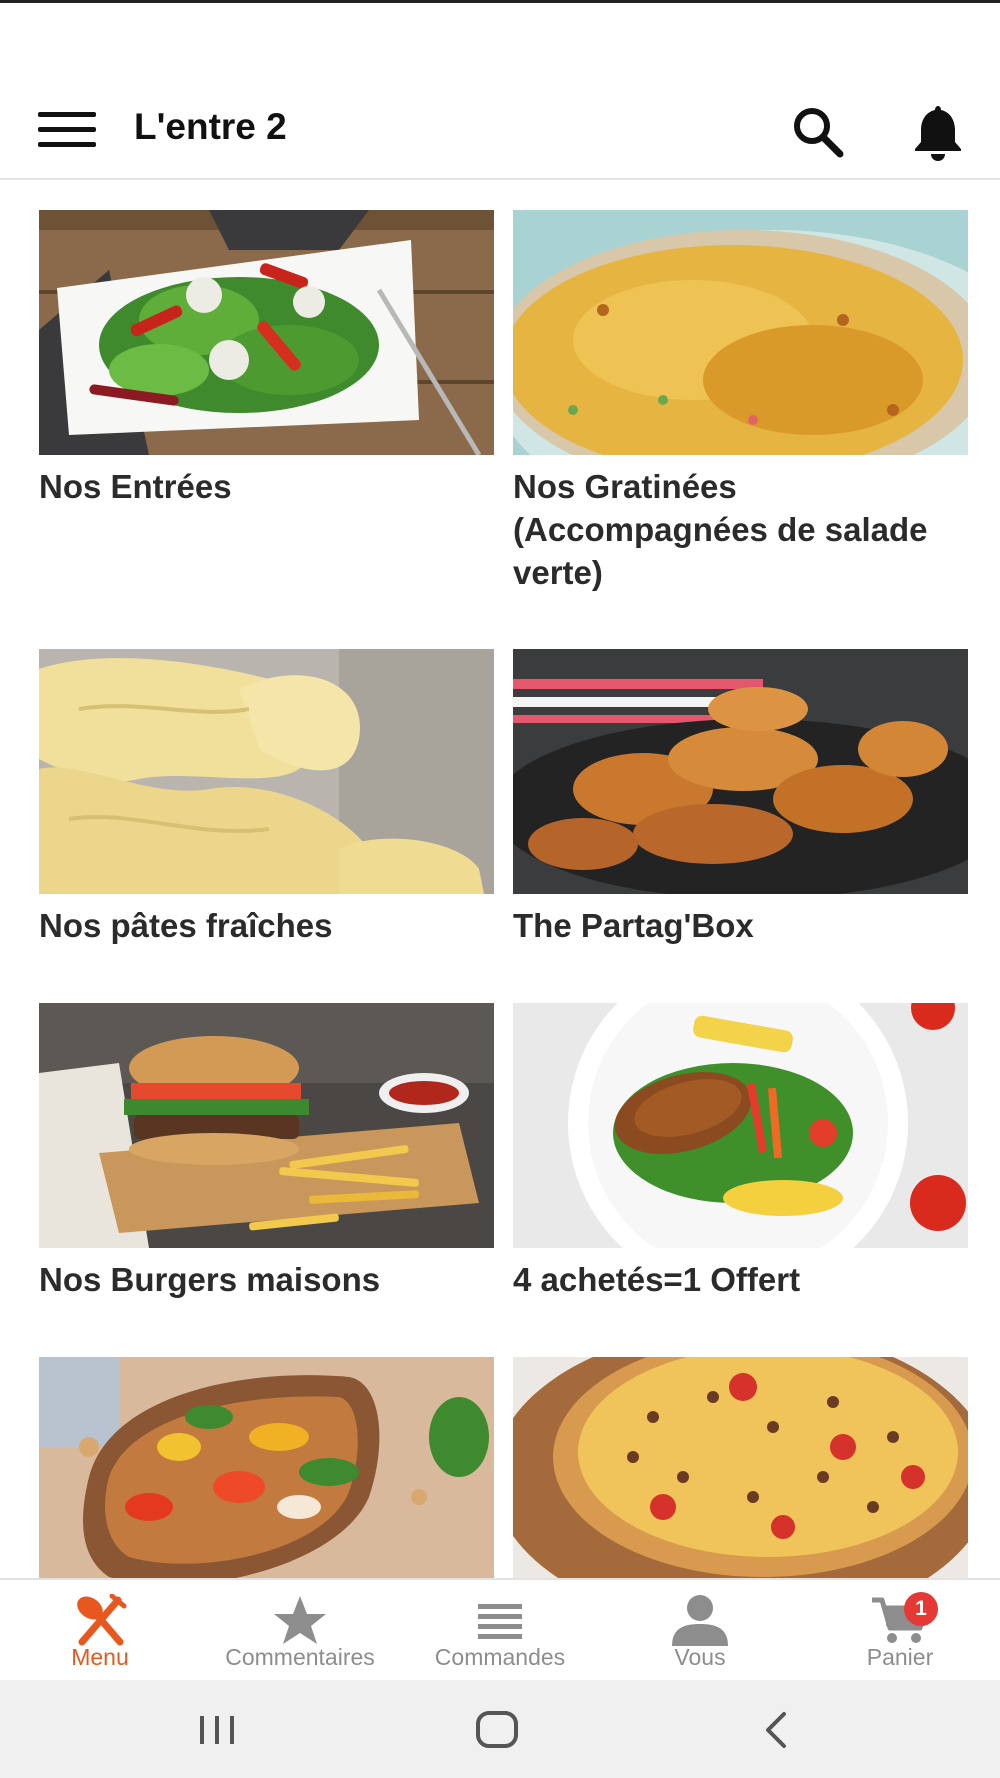 The height and width of the screenshot is (1778, 1000). I want to click on nav-label: Commandes, so click(500, 1657).